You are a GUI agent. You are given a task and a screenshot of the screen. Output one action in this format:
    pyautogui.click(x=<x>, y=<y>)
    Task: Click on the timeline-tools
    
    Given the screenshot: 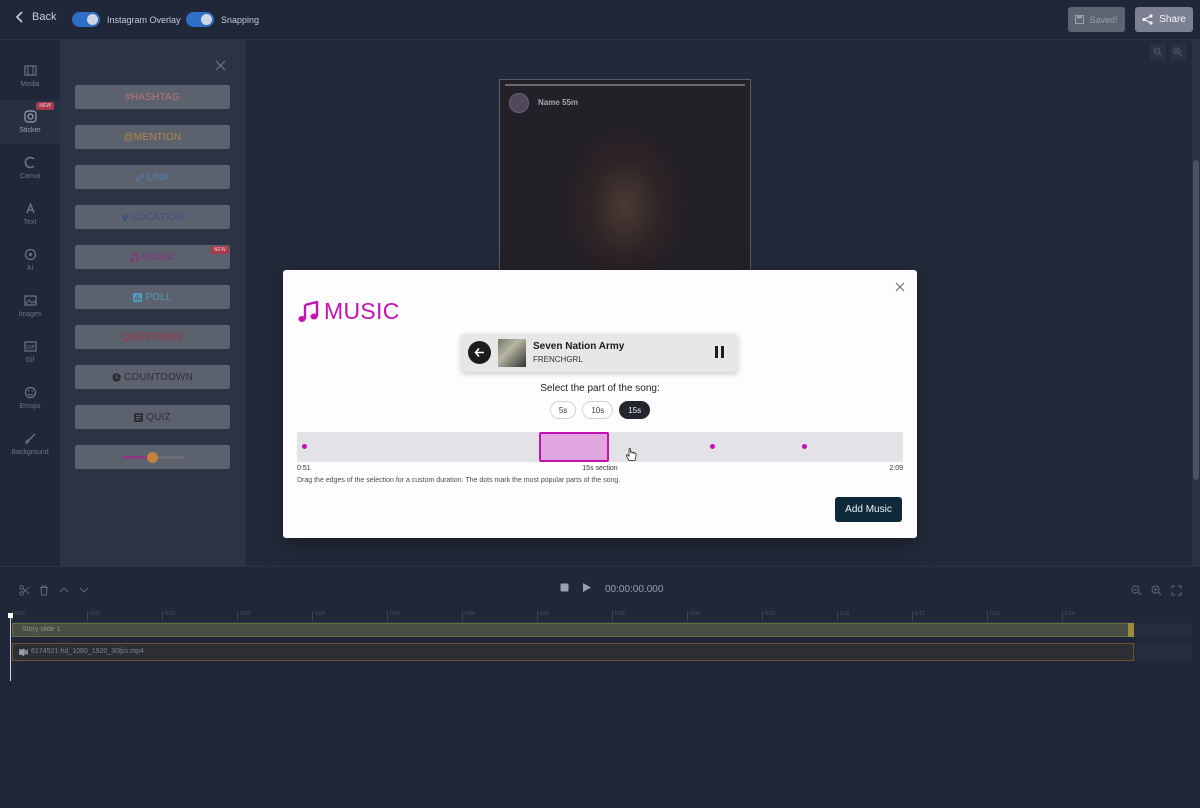 What is the action you would take?
    pyautogui.click(x=54, y=590)
    